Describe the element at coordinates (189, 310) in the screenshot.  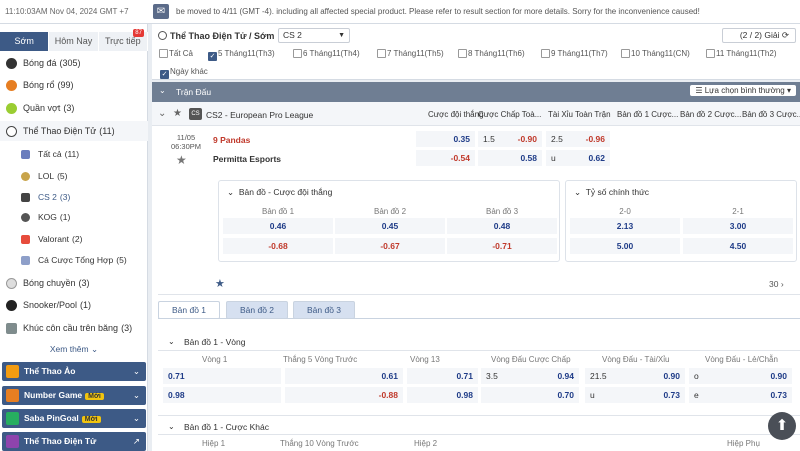
I see `tab-map1: Bản đồ 1` at that location.